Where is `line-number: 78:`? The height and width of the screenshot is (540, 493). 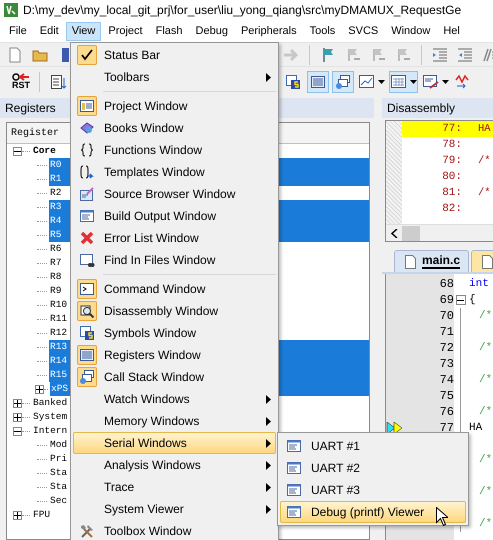
line-number: 78: is located at coordinates (451, 145).